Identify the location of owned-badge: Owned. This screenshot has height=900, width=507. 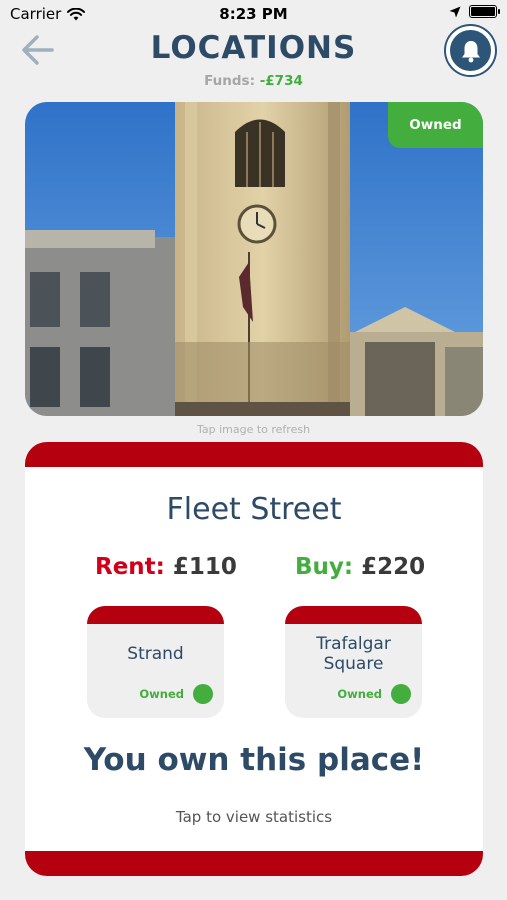
(435, 125).